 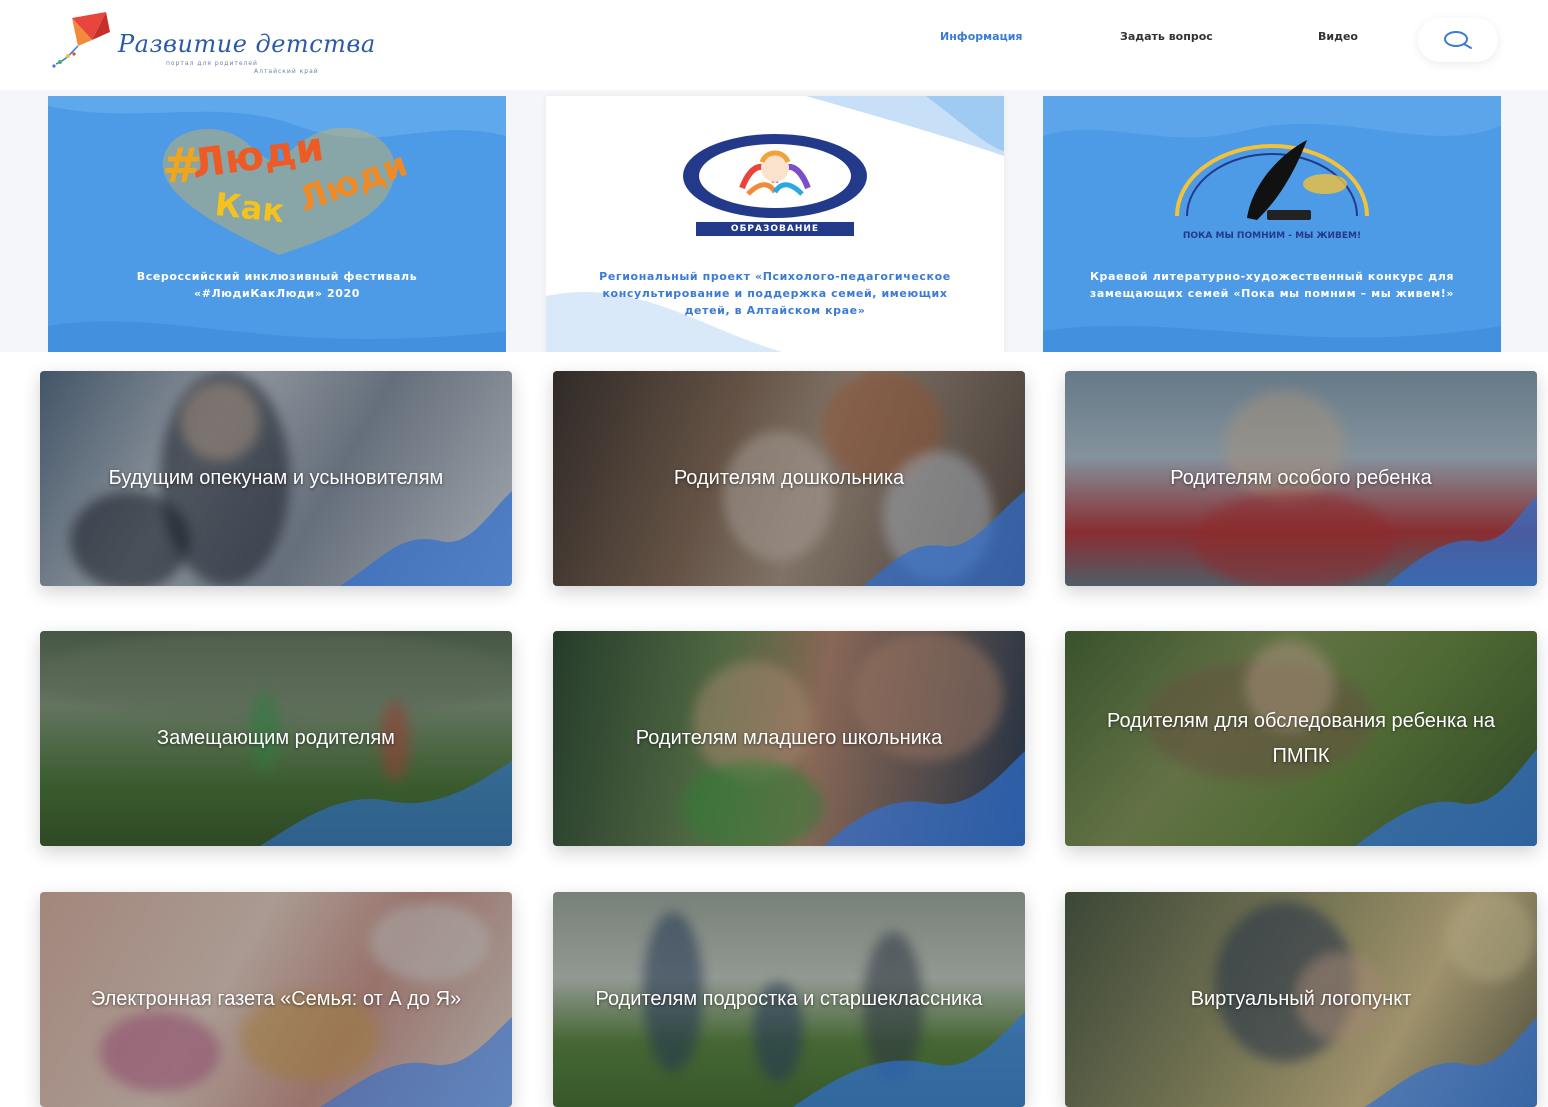 I want to click on card-title: Родителям особого ребенка, so click(x=1301, y=478).